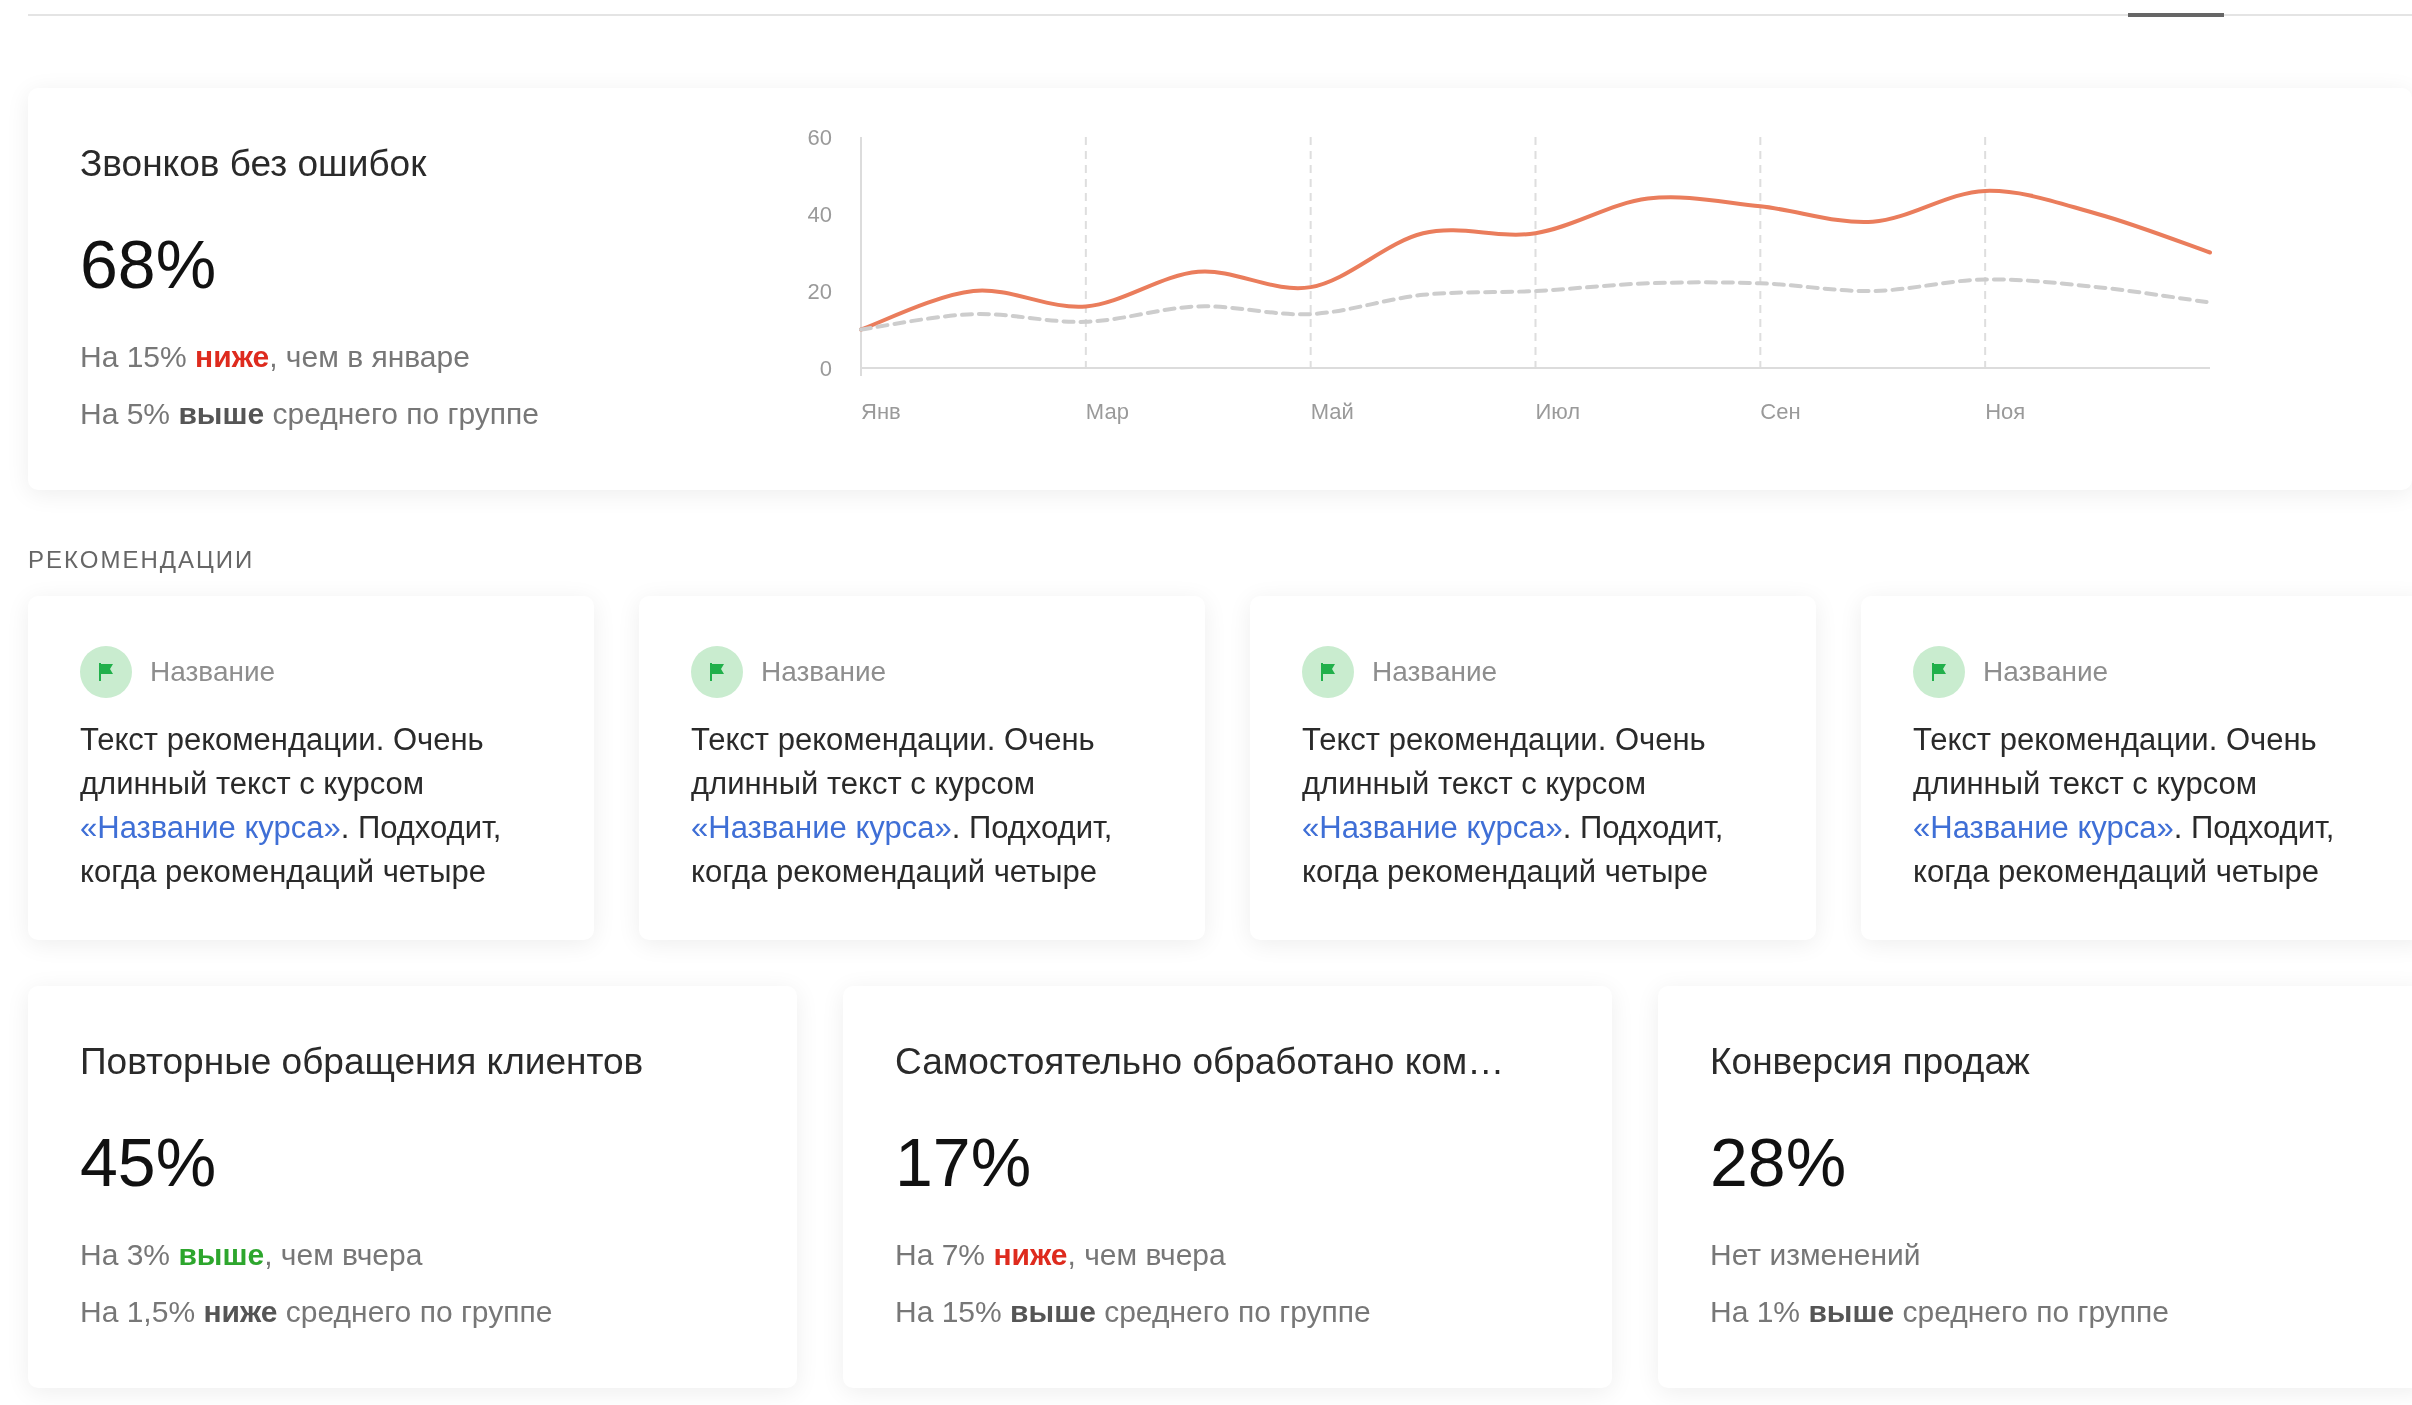 The width and height of the screenshot is (2412, 1405). Describe the element at coordinates (881, 411) in the screenshot. I see `x-axis-label: Янв` at that location.